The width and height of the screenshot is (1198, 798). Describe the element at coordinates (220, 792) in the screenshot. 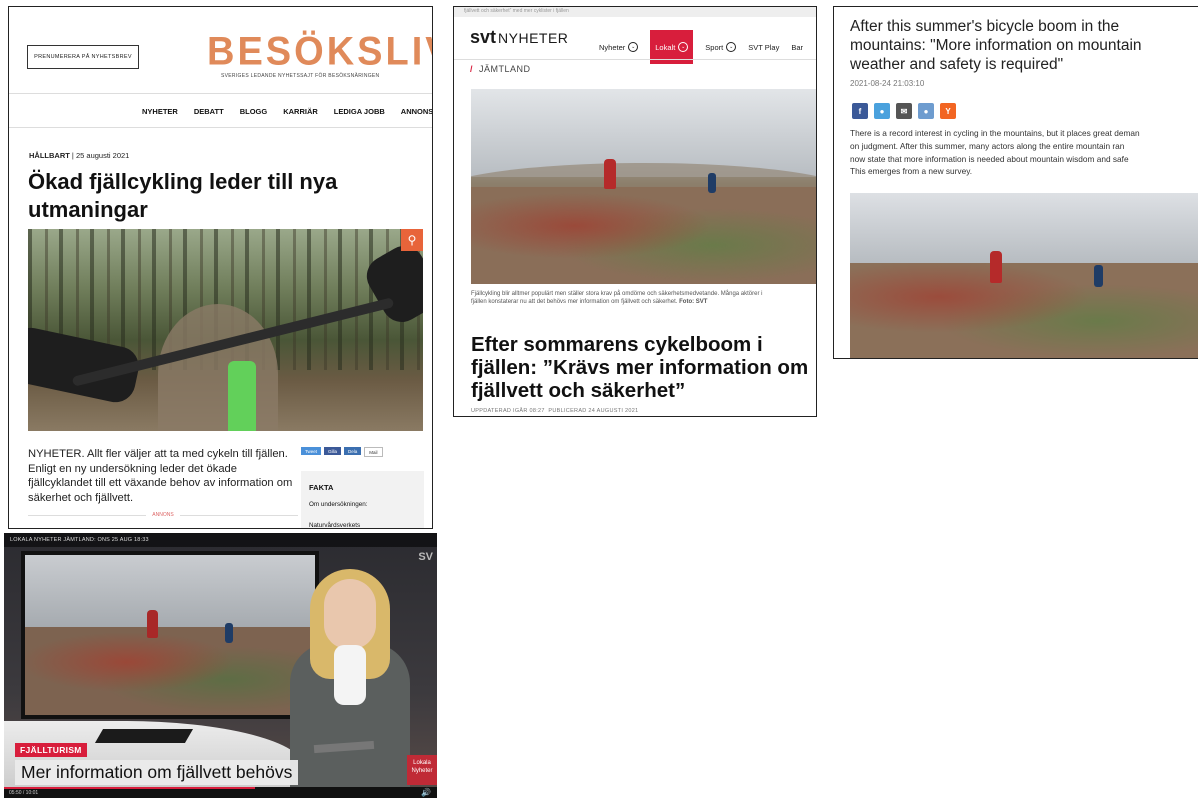

I see `video-progress-bar: 05:50 / 10:01 🔊` at that location.